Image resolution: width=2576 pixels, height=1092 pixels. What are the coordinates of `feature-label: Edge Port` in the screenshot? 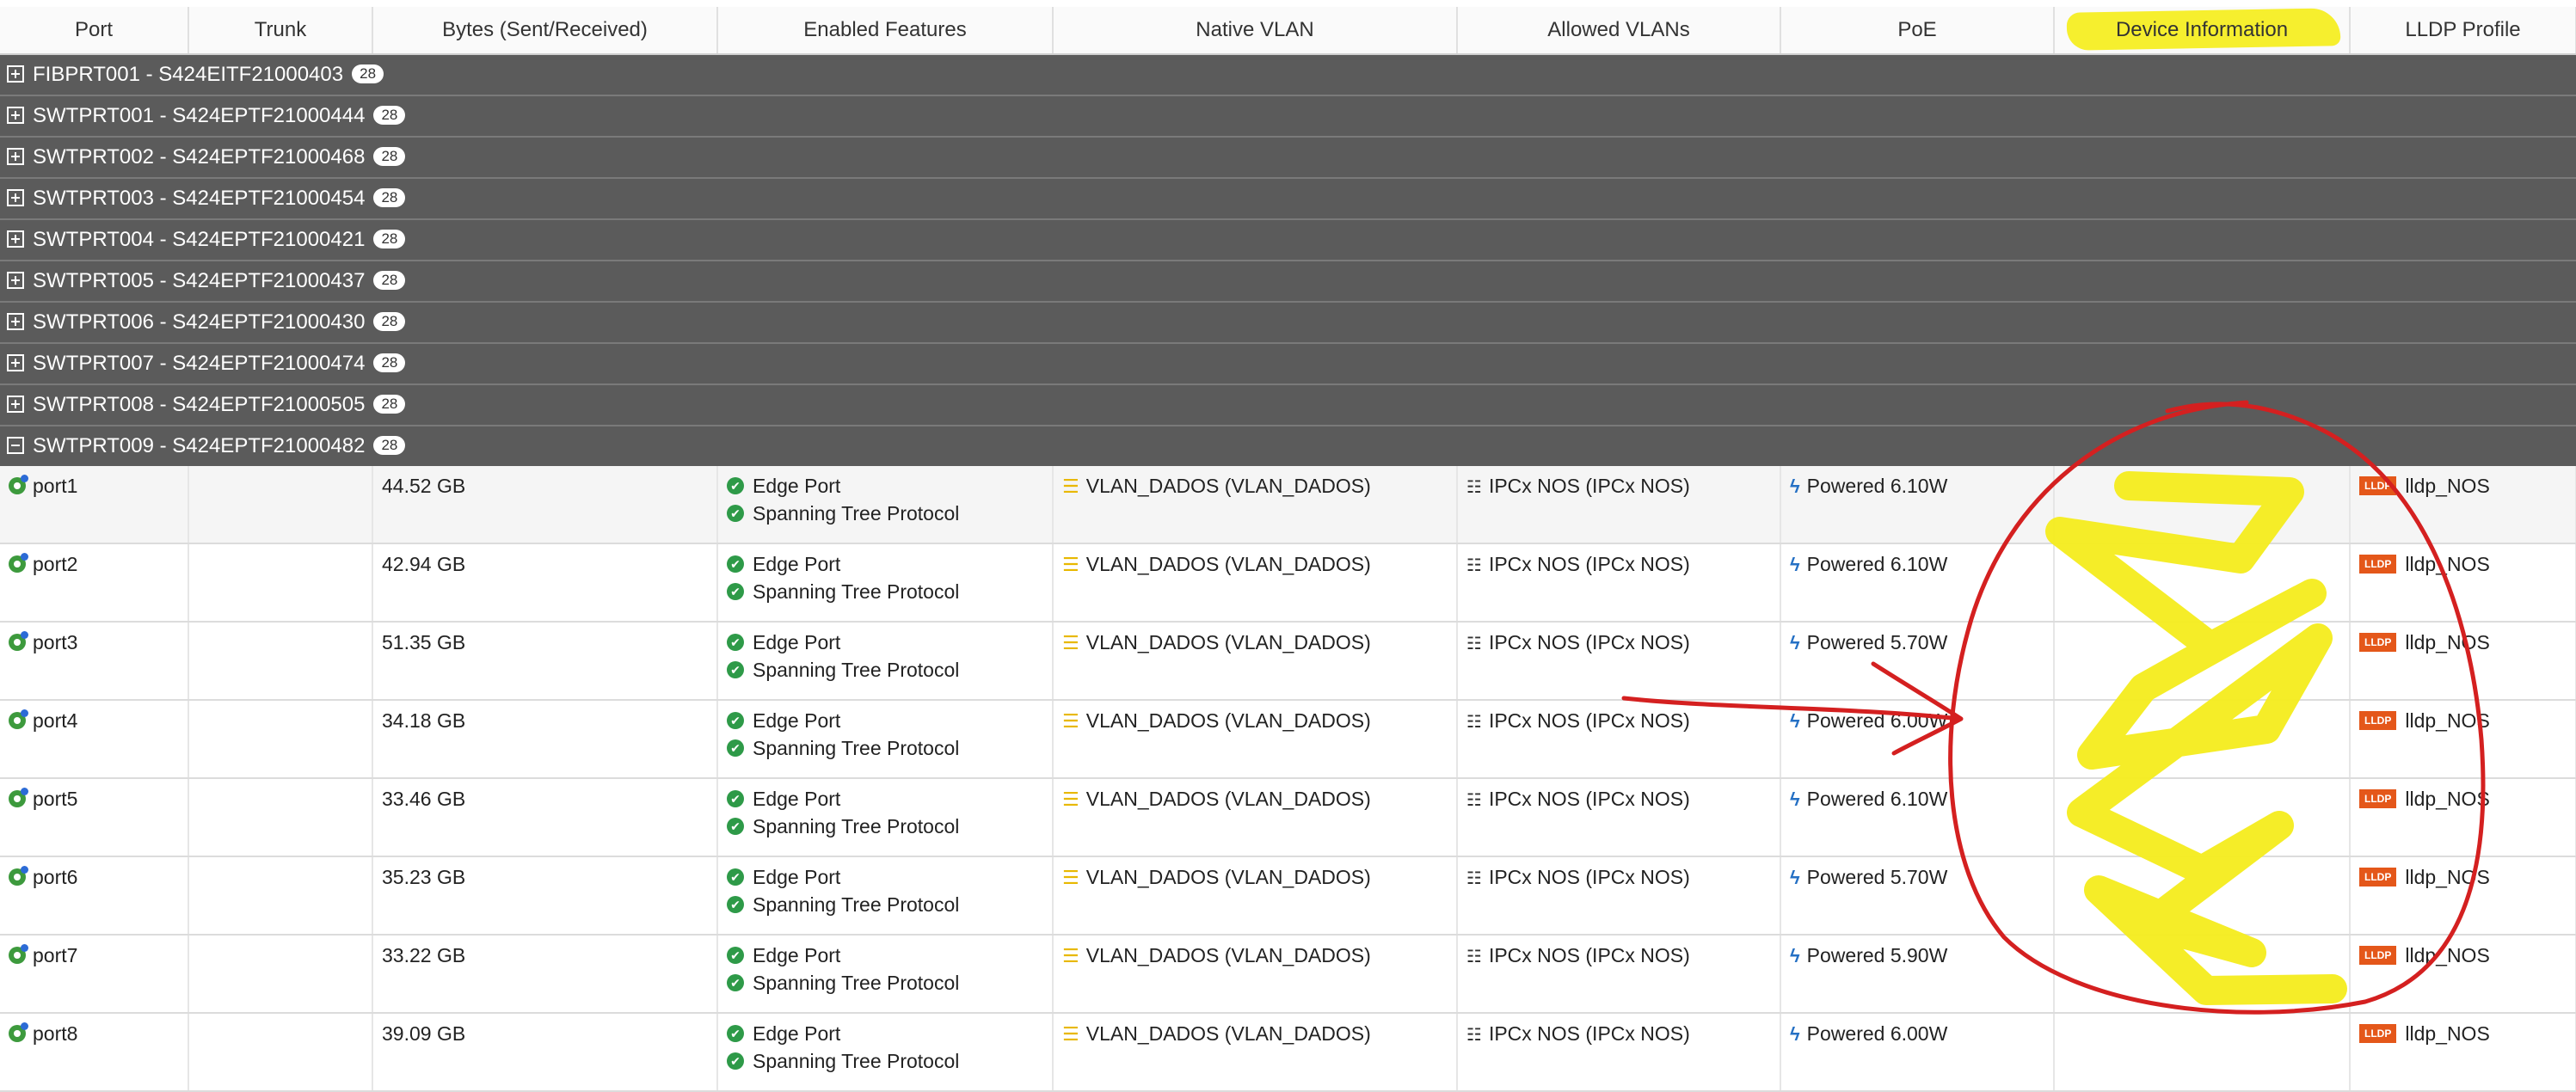 It's located at (797, 799).